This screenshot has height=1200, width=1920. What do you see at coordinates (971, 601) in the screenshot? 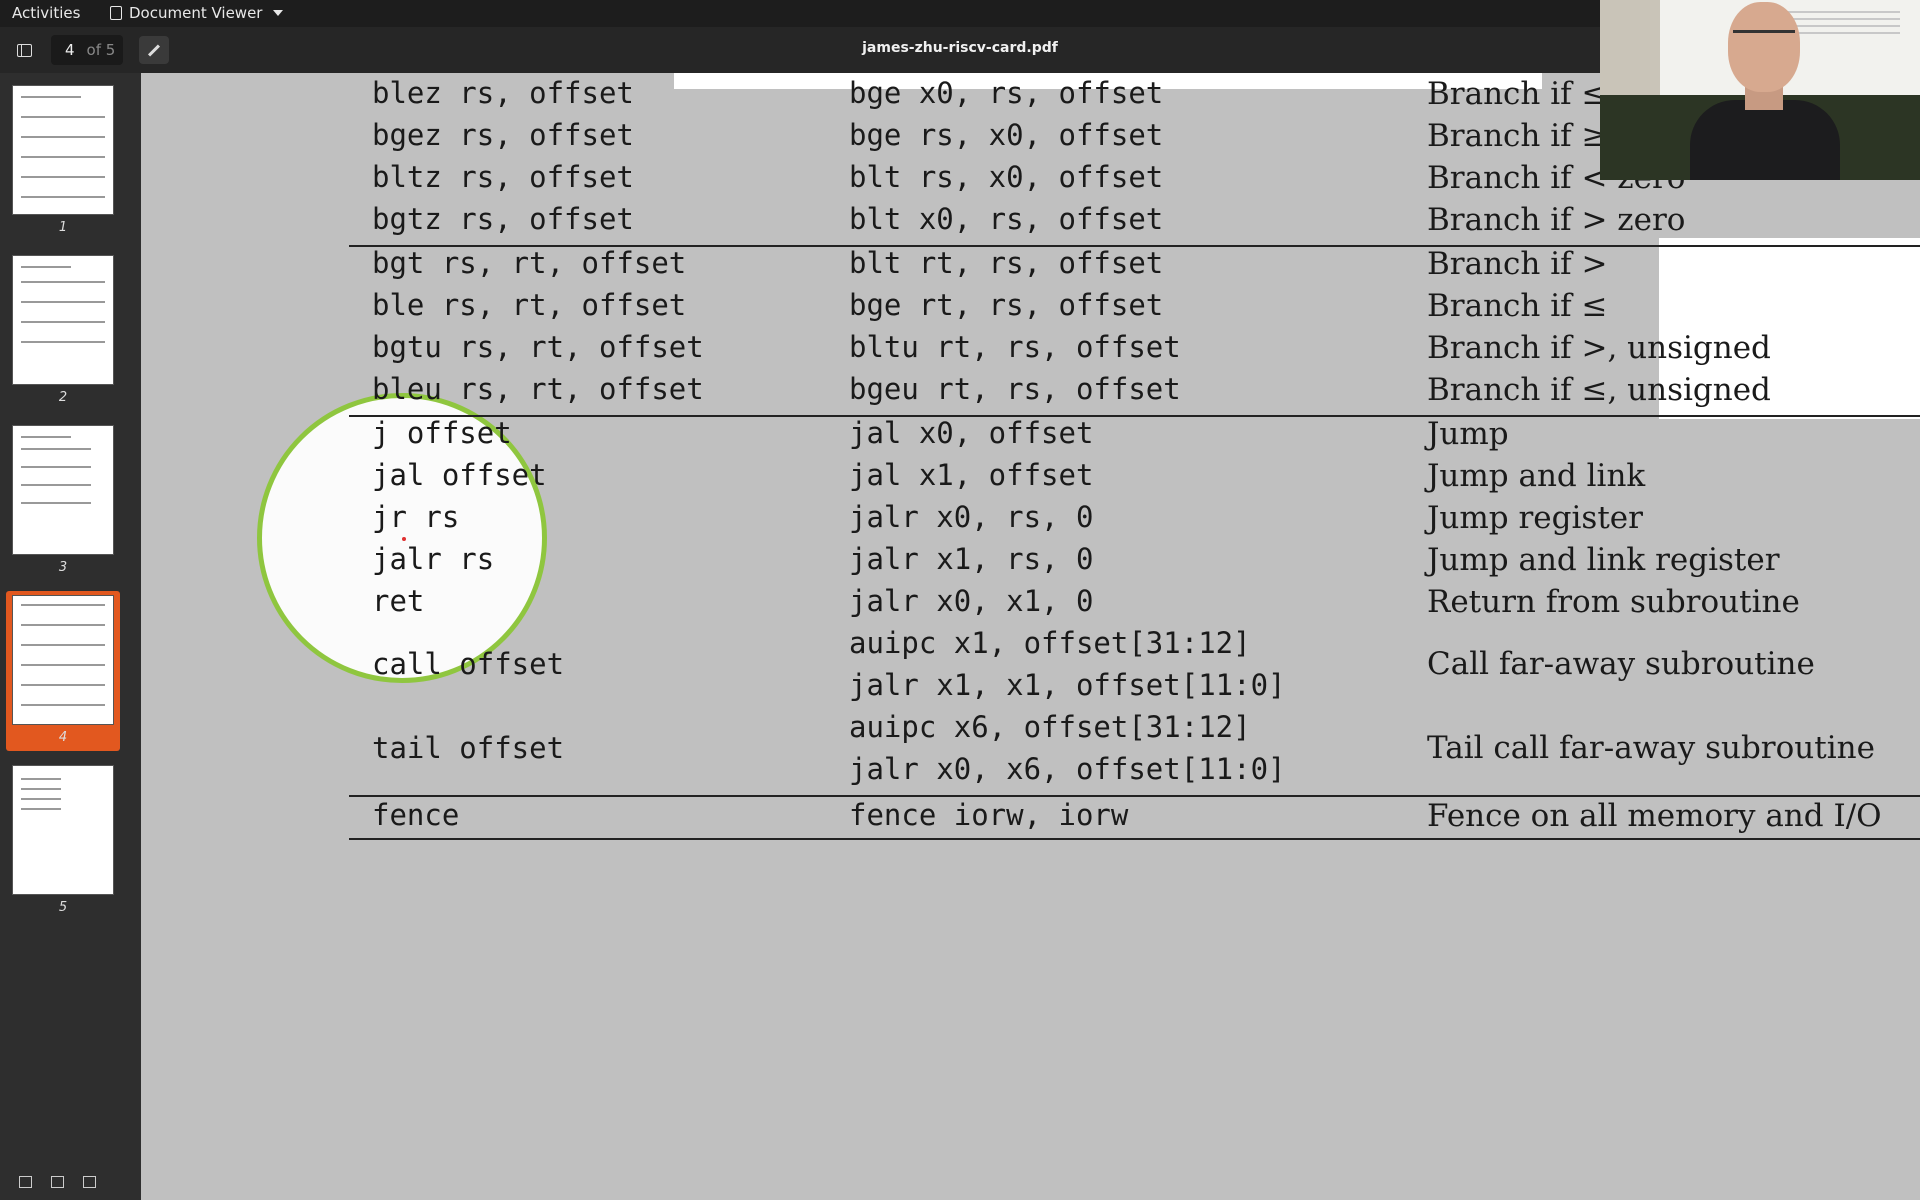
I see `base-instruction: jalr x0, x1, 0` at bounding box center [971, 601].